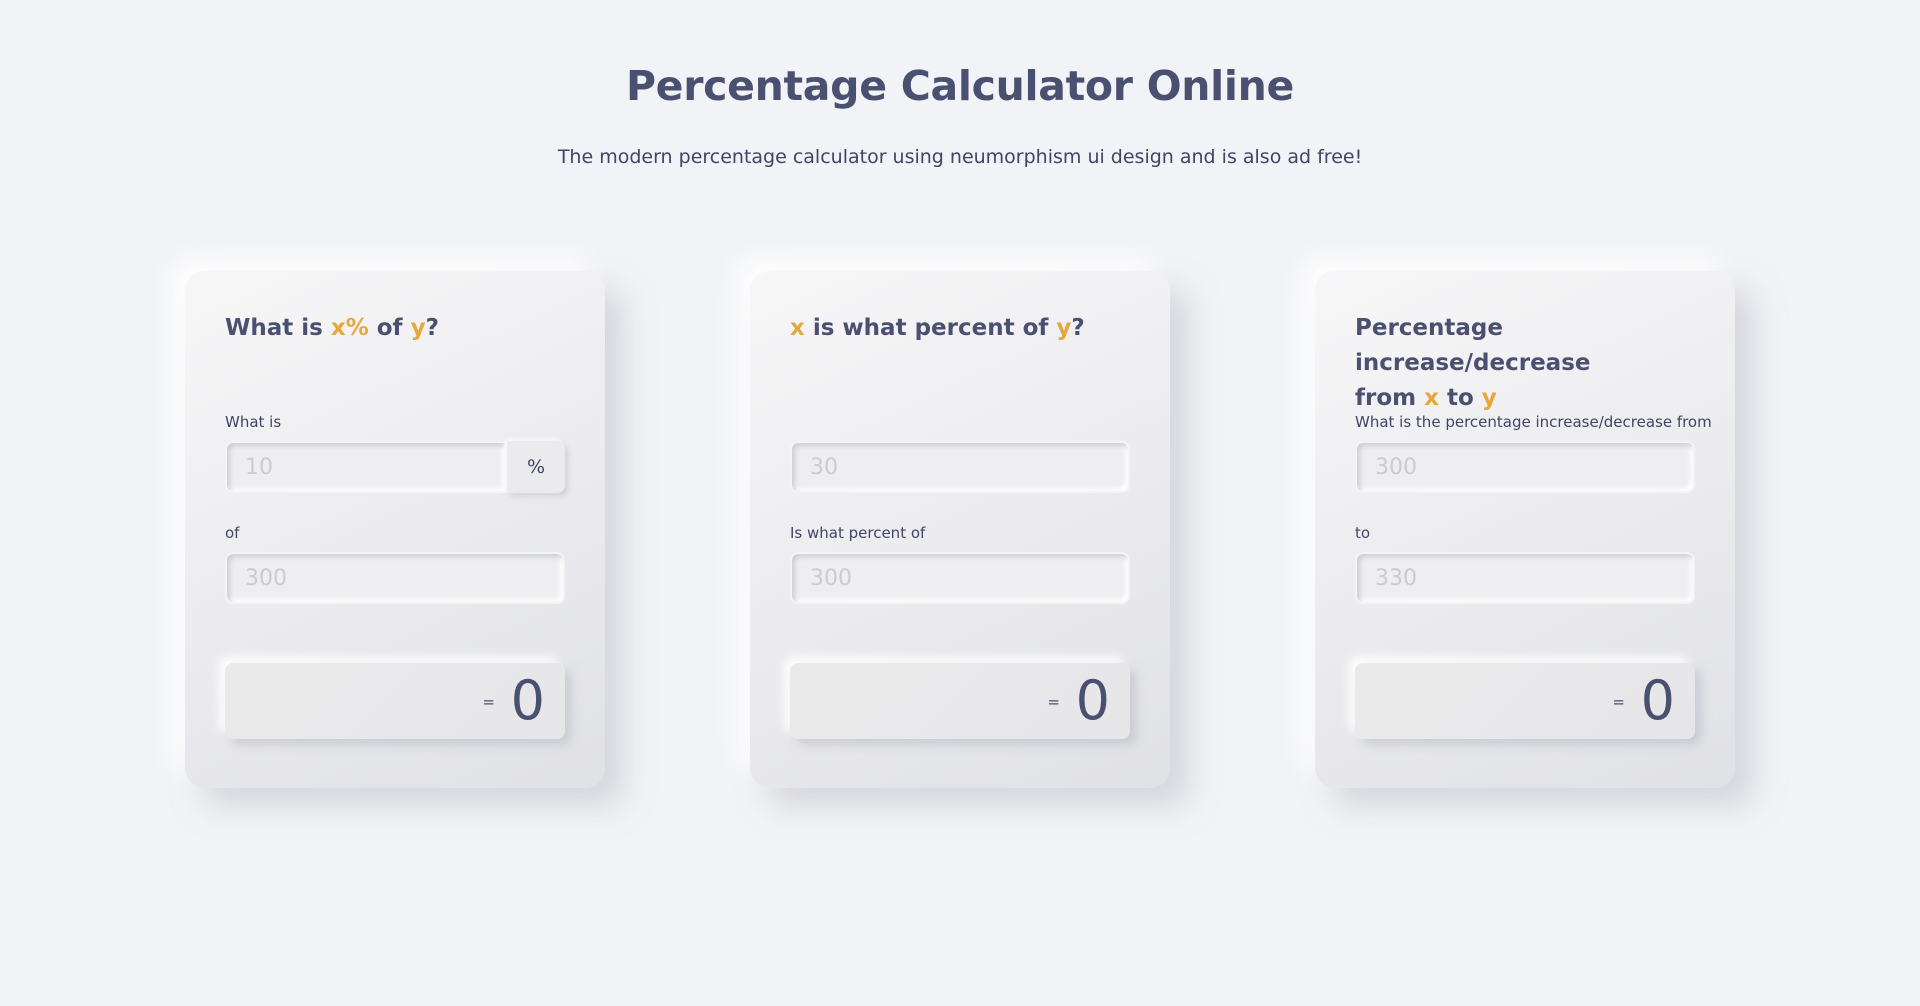  Describe the element at coordinates (1525, 578) in the screenshot. I see `to-input` at that location.